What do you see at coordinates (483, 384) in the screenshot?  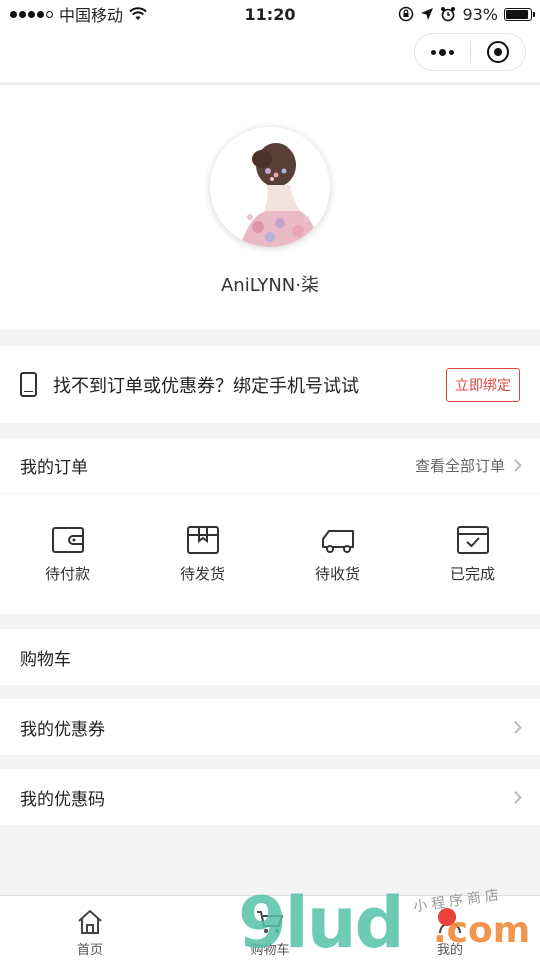 I see `bind-now-button: 立即绑定` at bounding box center [483, 384].